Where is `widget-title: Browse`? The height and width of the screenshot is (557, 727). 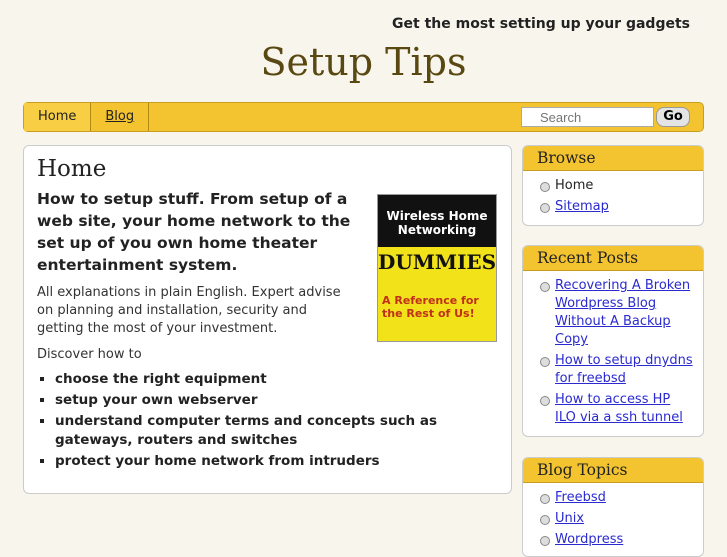 widget-title: Browse is located at coordinates (613, 158).